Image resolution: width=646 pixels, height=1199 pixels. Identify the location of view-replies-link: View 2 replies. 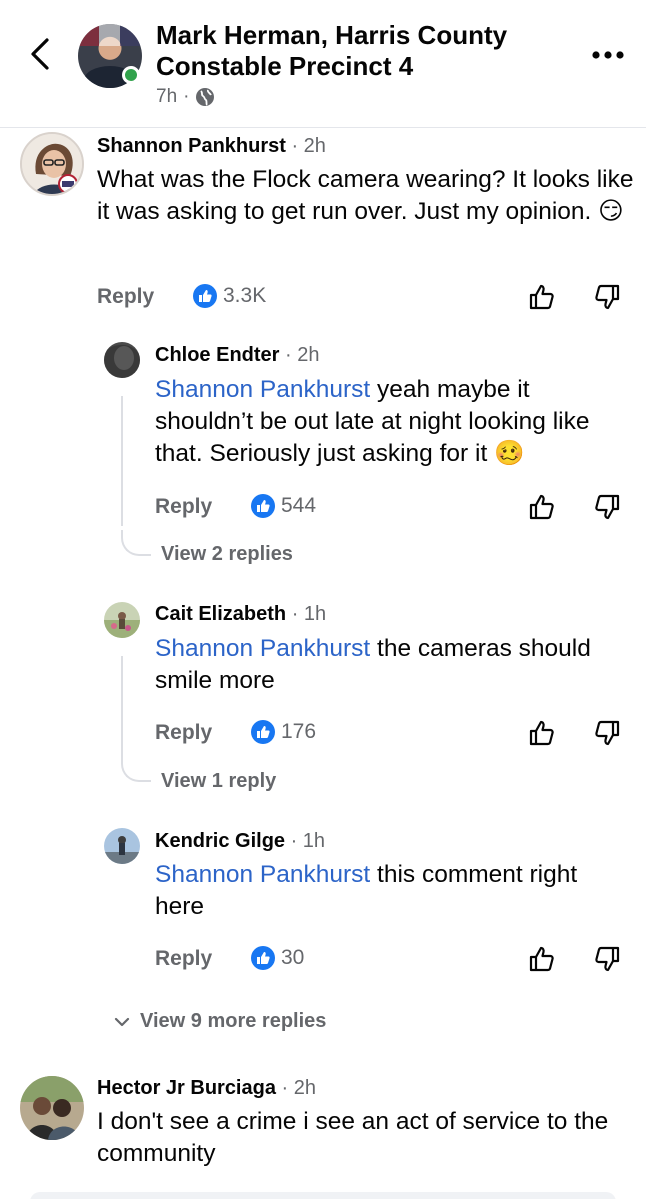
(227, 554).